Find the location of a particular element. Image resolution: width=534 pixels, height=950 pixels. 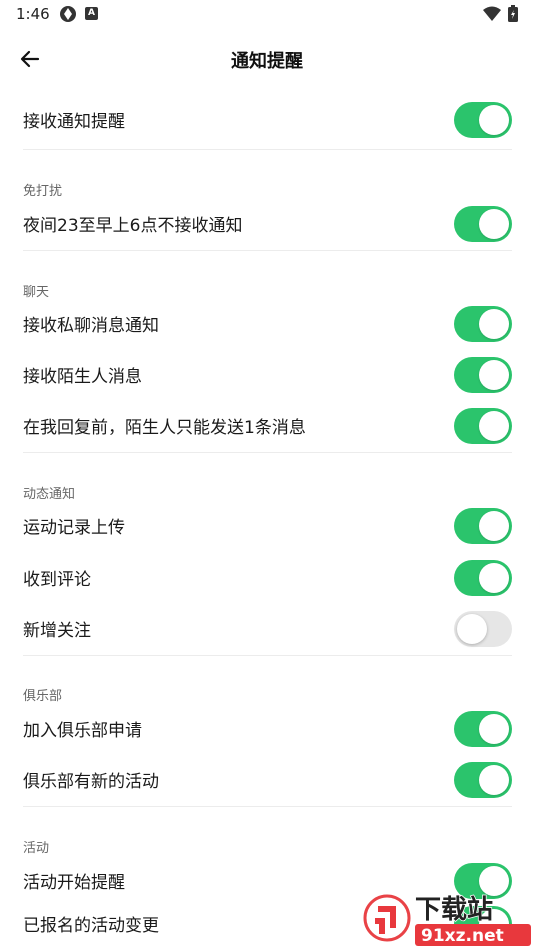

setting-row-receive-notifications: 接收通知提醒 is located at coordinates (267, 120).